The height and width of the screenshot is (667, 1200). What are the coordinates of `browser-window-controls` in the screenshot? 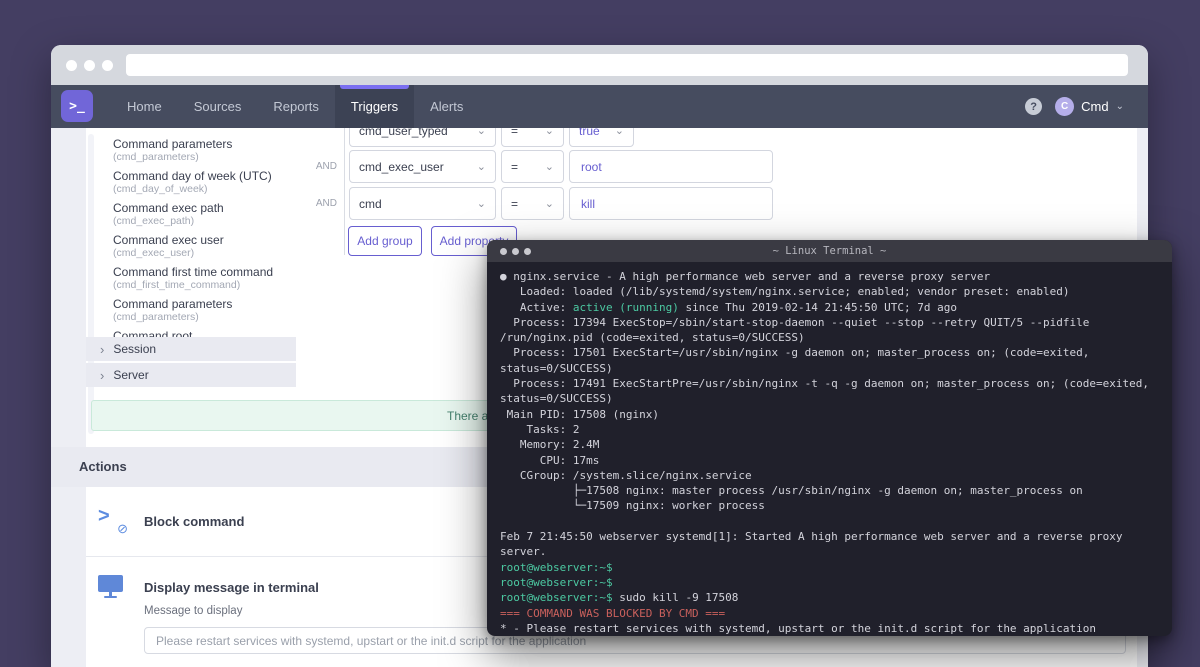 It's located at (89, 65).